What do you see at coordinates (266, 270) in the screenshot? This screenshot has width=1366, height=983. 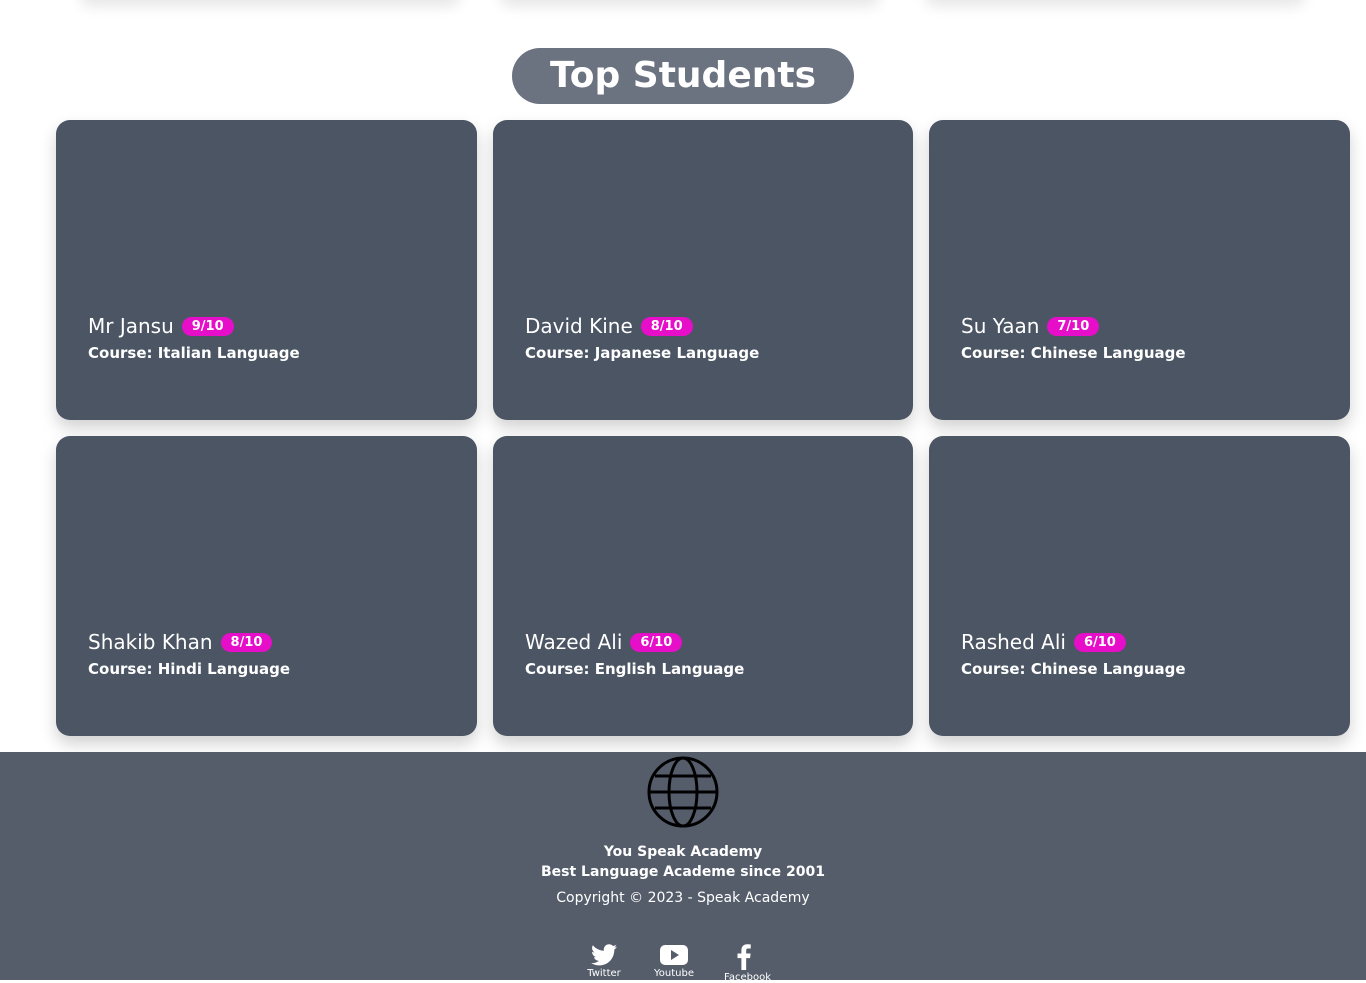 I see `student-card: Mr Jansu 9/10 Course: Italian Language` at bounding box center [266, 270].